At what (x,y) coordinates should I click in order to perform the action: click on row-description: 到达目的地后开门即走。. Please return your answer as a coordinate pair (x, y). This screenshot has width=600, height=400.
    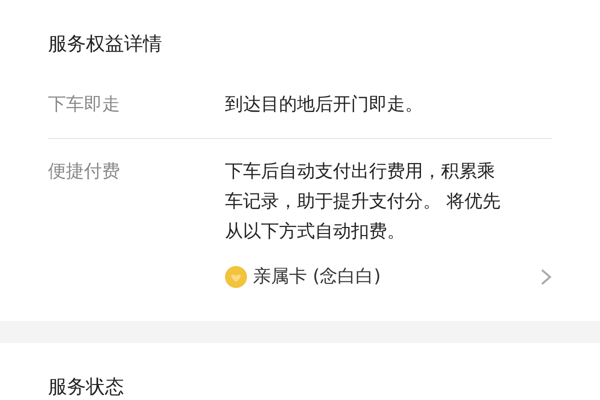
    Looking at the image, I should click on (324, 105).